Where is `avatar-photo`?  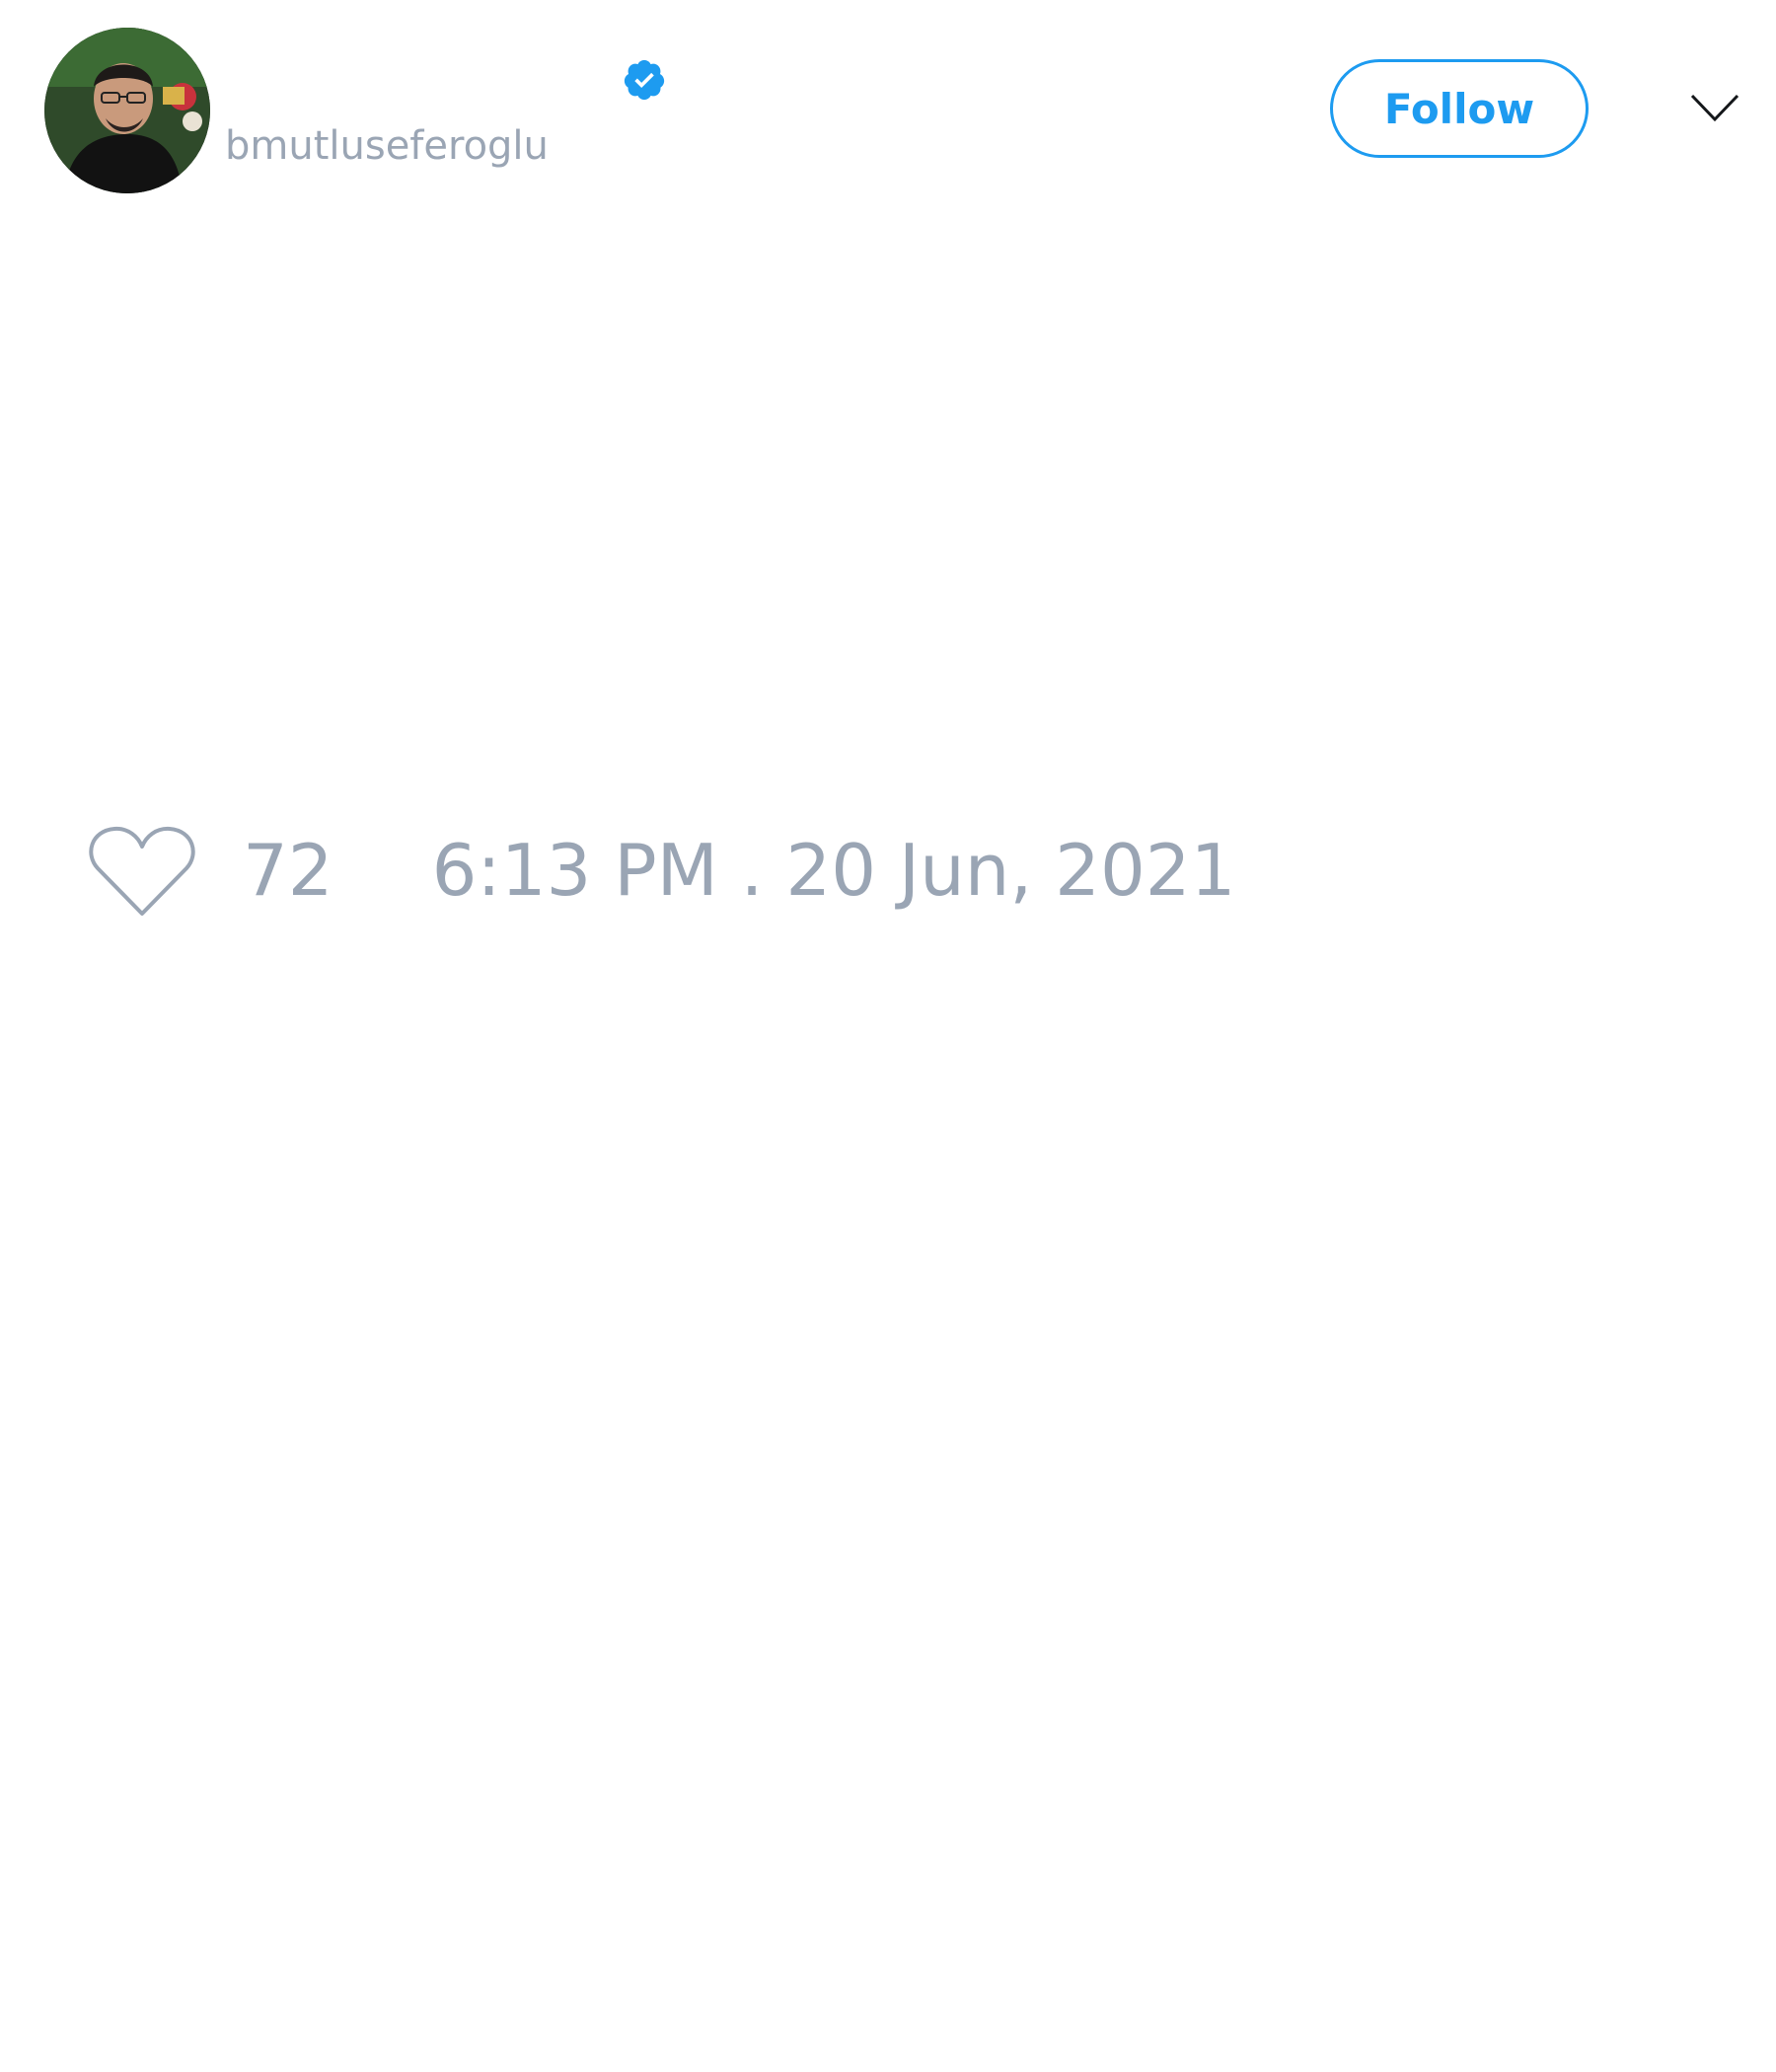 avatar-photo is located at coordinates (127, 111).